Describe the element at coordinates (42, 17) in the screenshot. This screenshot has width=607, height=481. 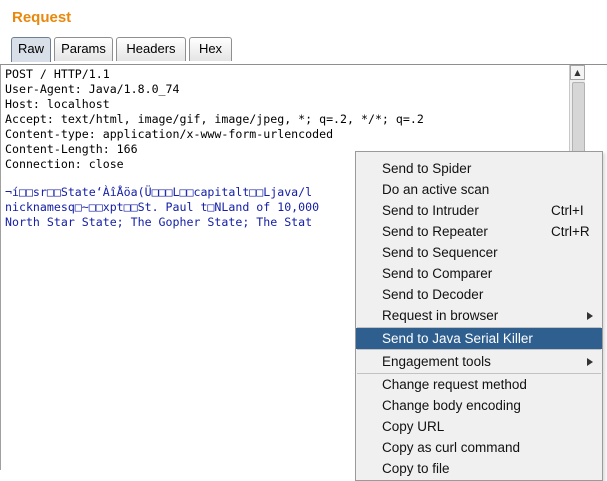
I see `request-panel-title: Request` at that location.